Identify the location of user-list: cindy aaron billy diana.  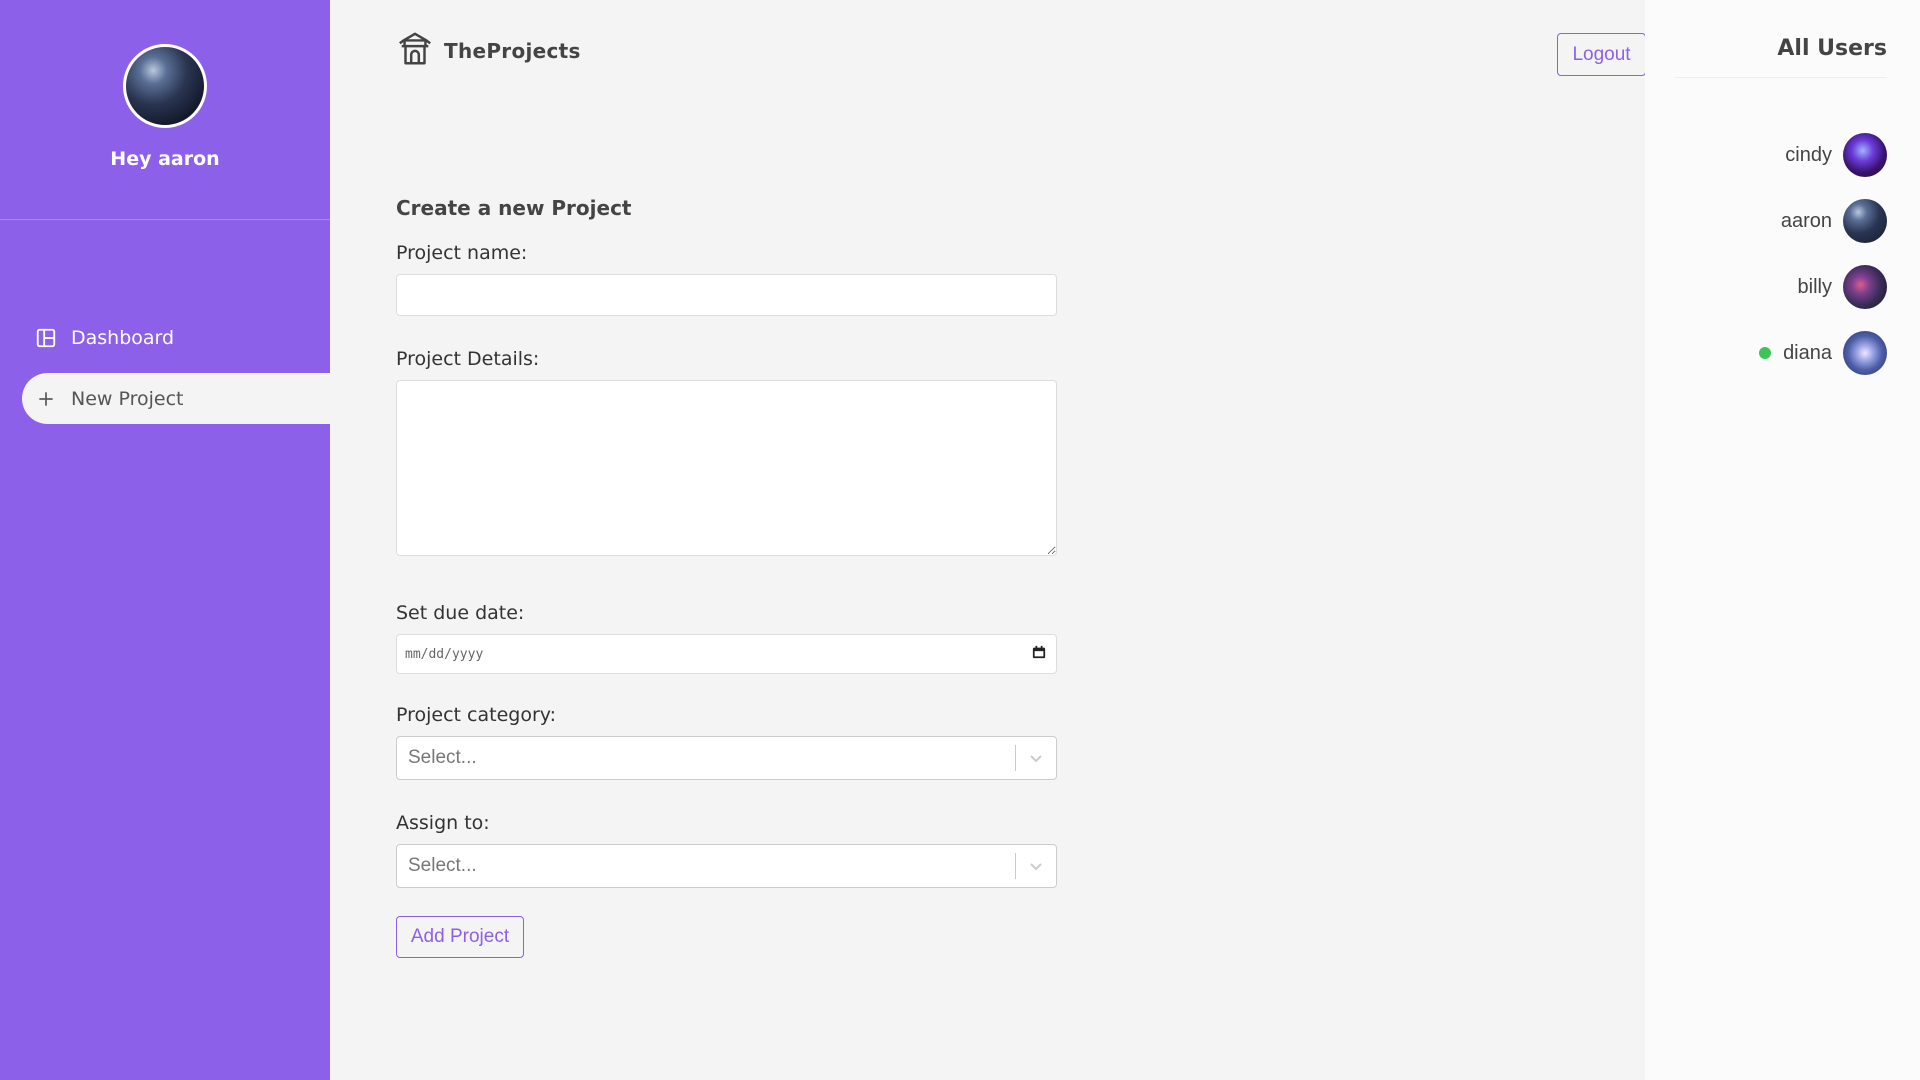
(1777, 254).